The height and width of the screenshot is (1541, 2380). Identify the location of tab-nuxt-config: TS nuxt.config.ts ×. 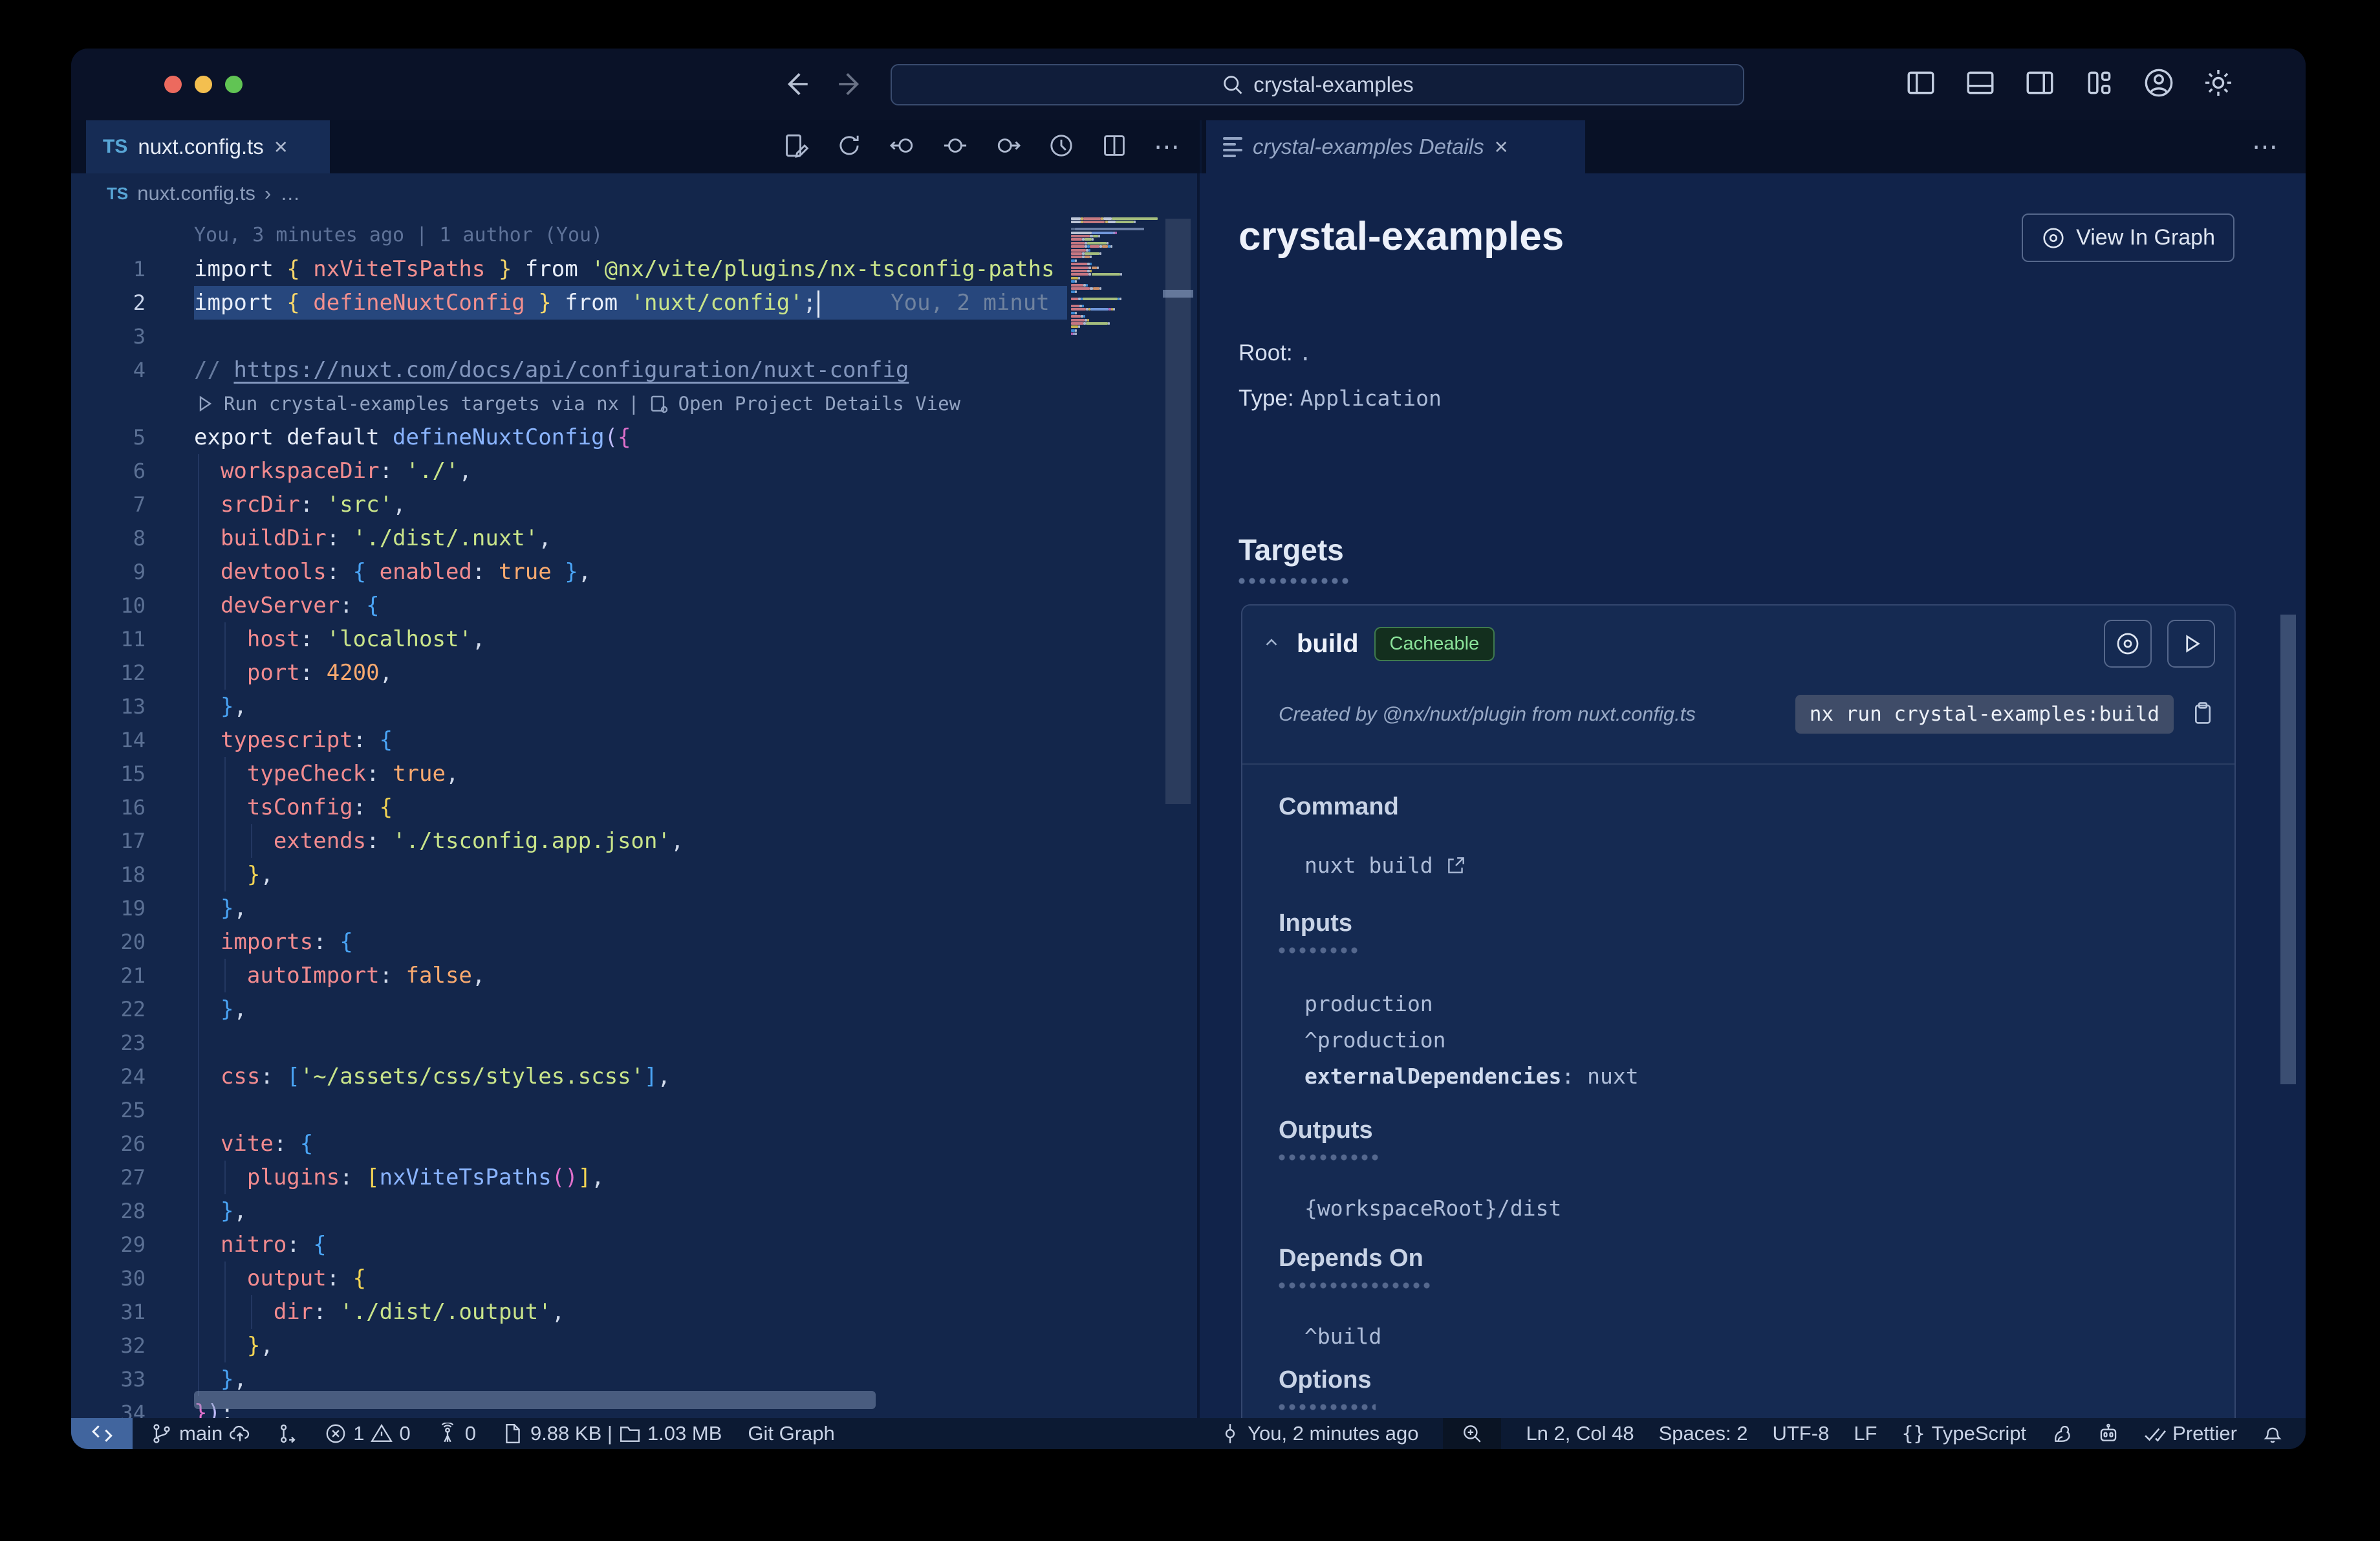
(208, 146).